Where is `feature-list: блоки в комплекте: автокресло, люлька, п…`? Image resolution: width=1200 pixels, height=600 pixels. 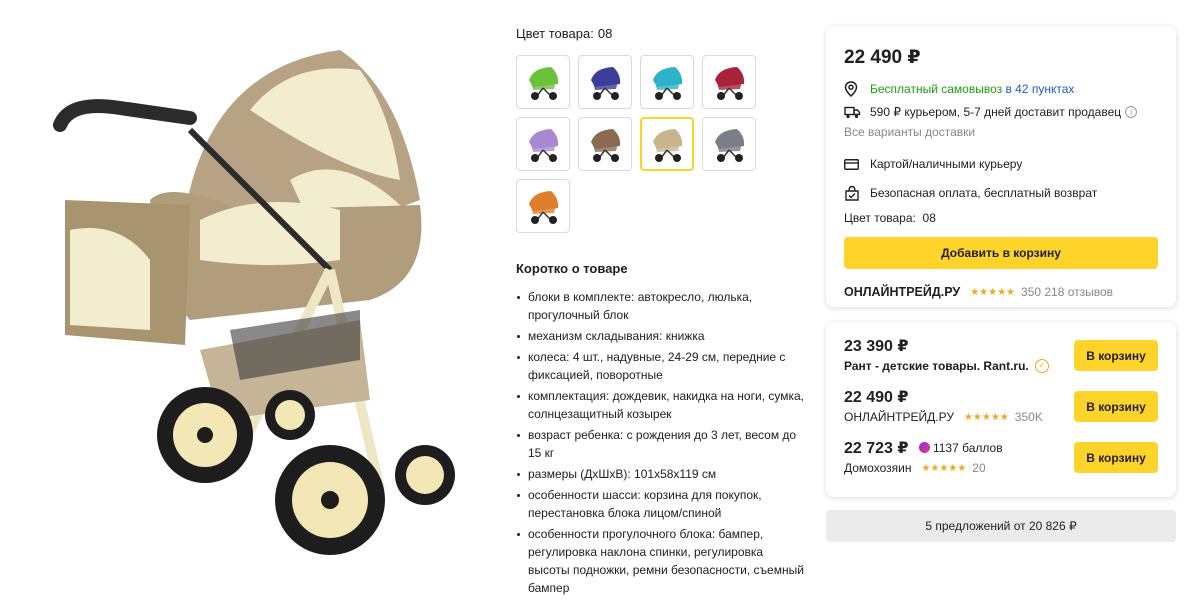 feature-list: блоки в комплекте: автокресло, люлька, п… is located at coordinates (661, 442).